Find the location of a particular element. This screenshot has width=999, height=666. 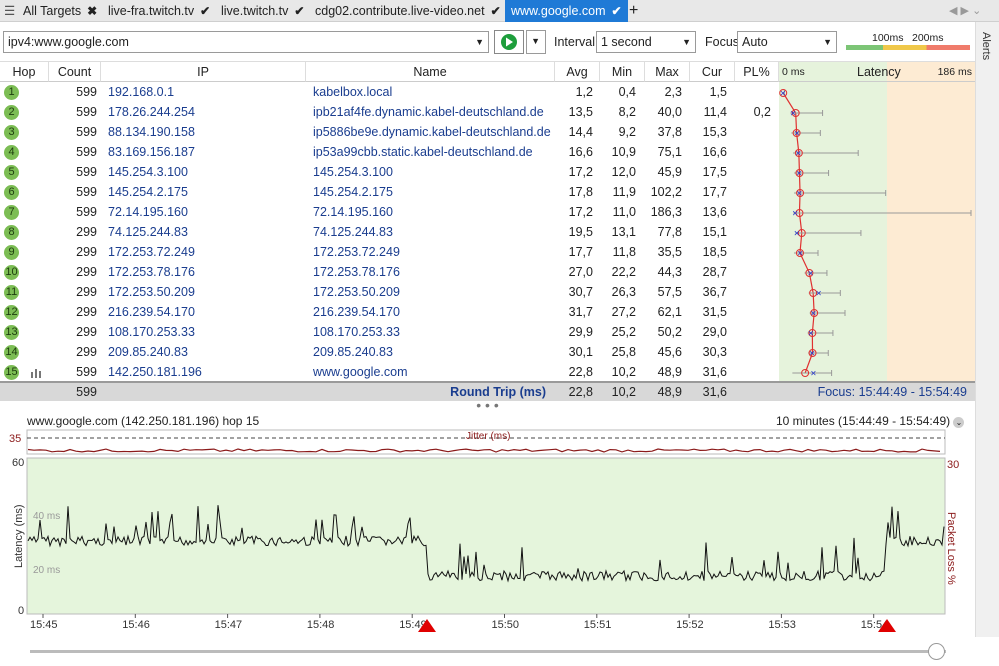

tab-target: cdg02.contribute.live-video.net ✔ is located at coordinates (408, 11).